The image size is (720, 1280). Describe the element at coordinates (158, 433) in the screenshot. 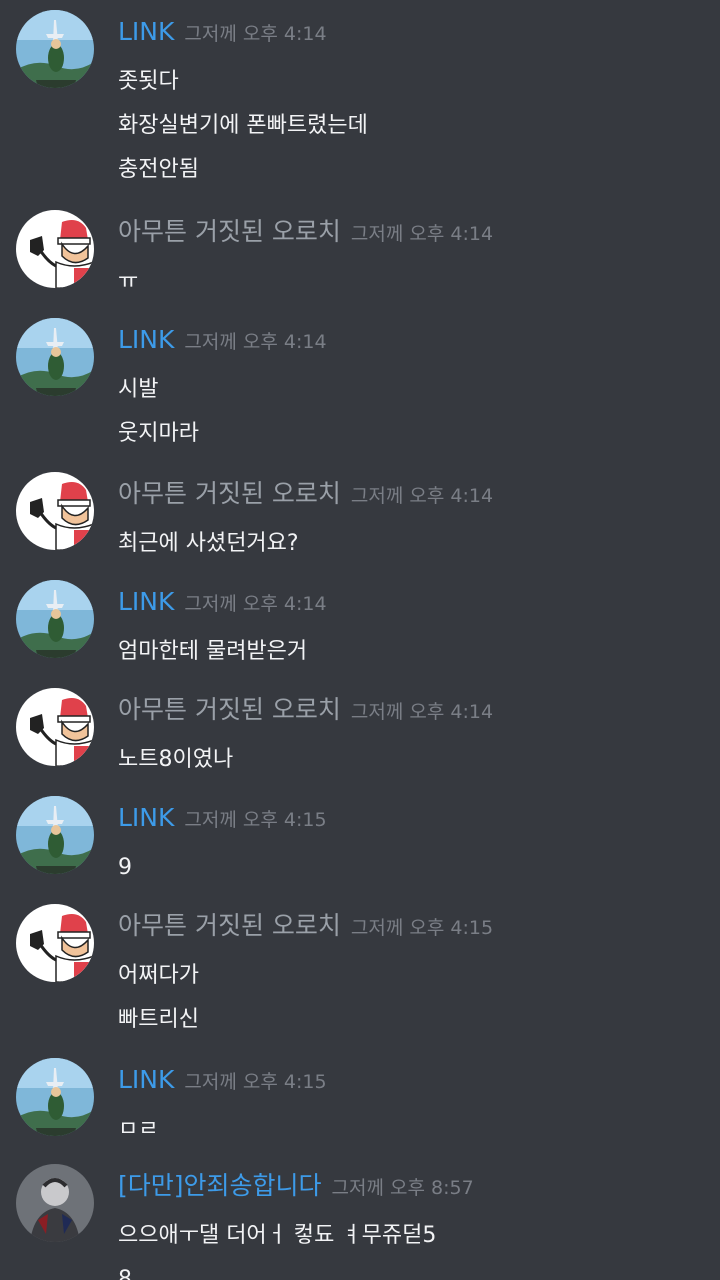

I see `message-text: 웃지마라` at that location.